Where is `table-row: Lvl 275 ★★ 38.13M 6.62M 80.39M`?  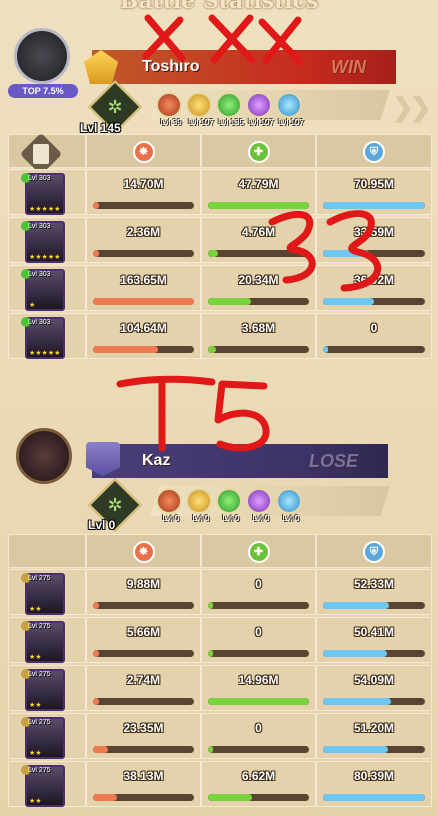 table-row: Lvl 275 ★★ 38.13M 6.62M 80.39M is located at coordinates (220, 784).